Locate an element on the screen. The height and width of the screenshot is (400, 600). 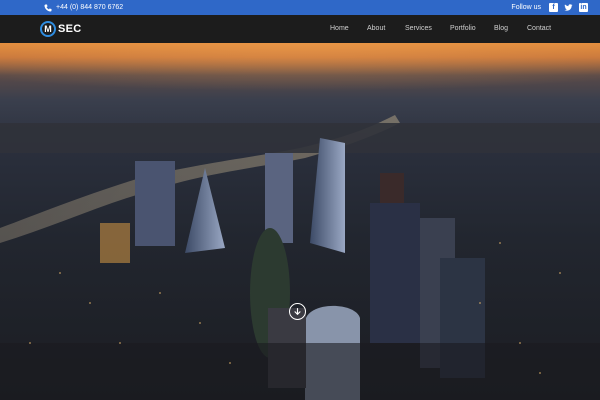
follow-label: Follow us is located at coordinates (526, 7).